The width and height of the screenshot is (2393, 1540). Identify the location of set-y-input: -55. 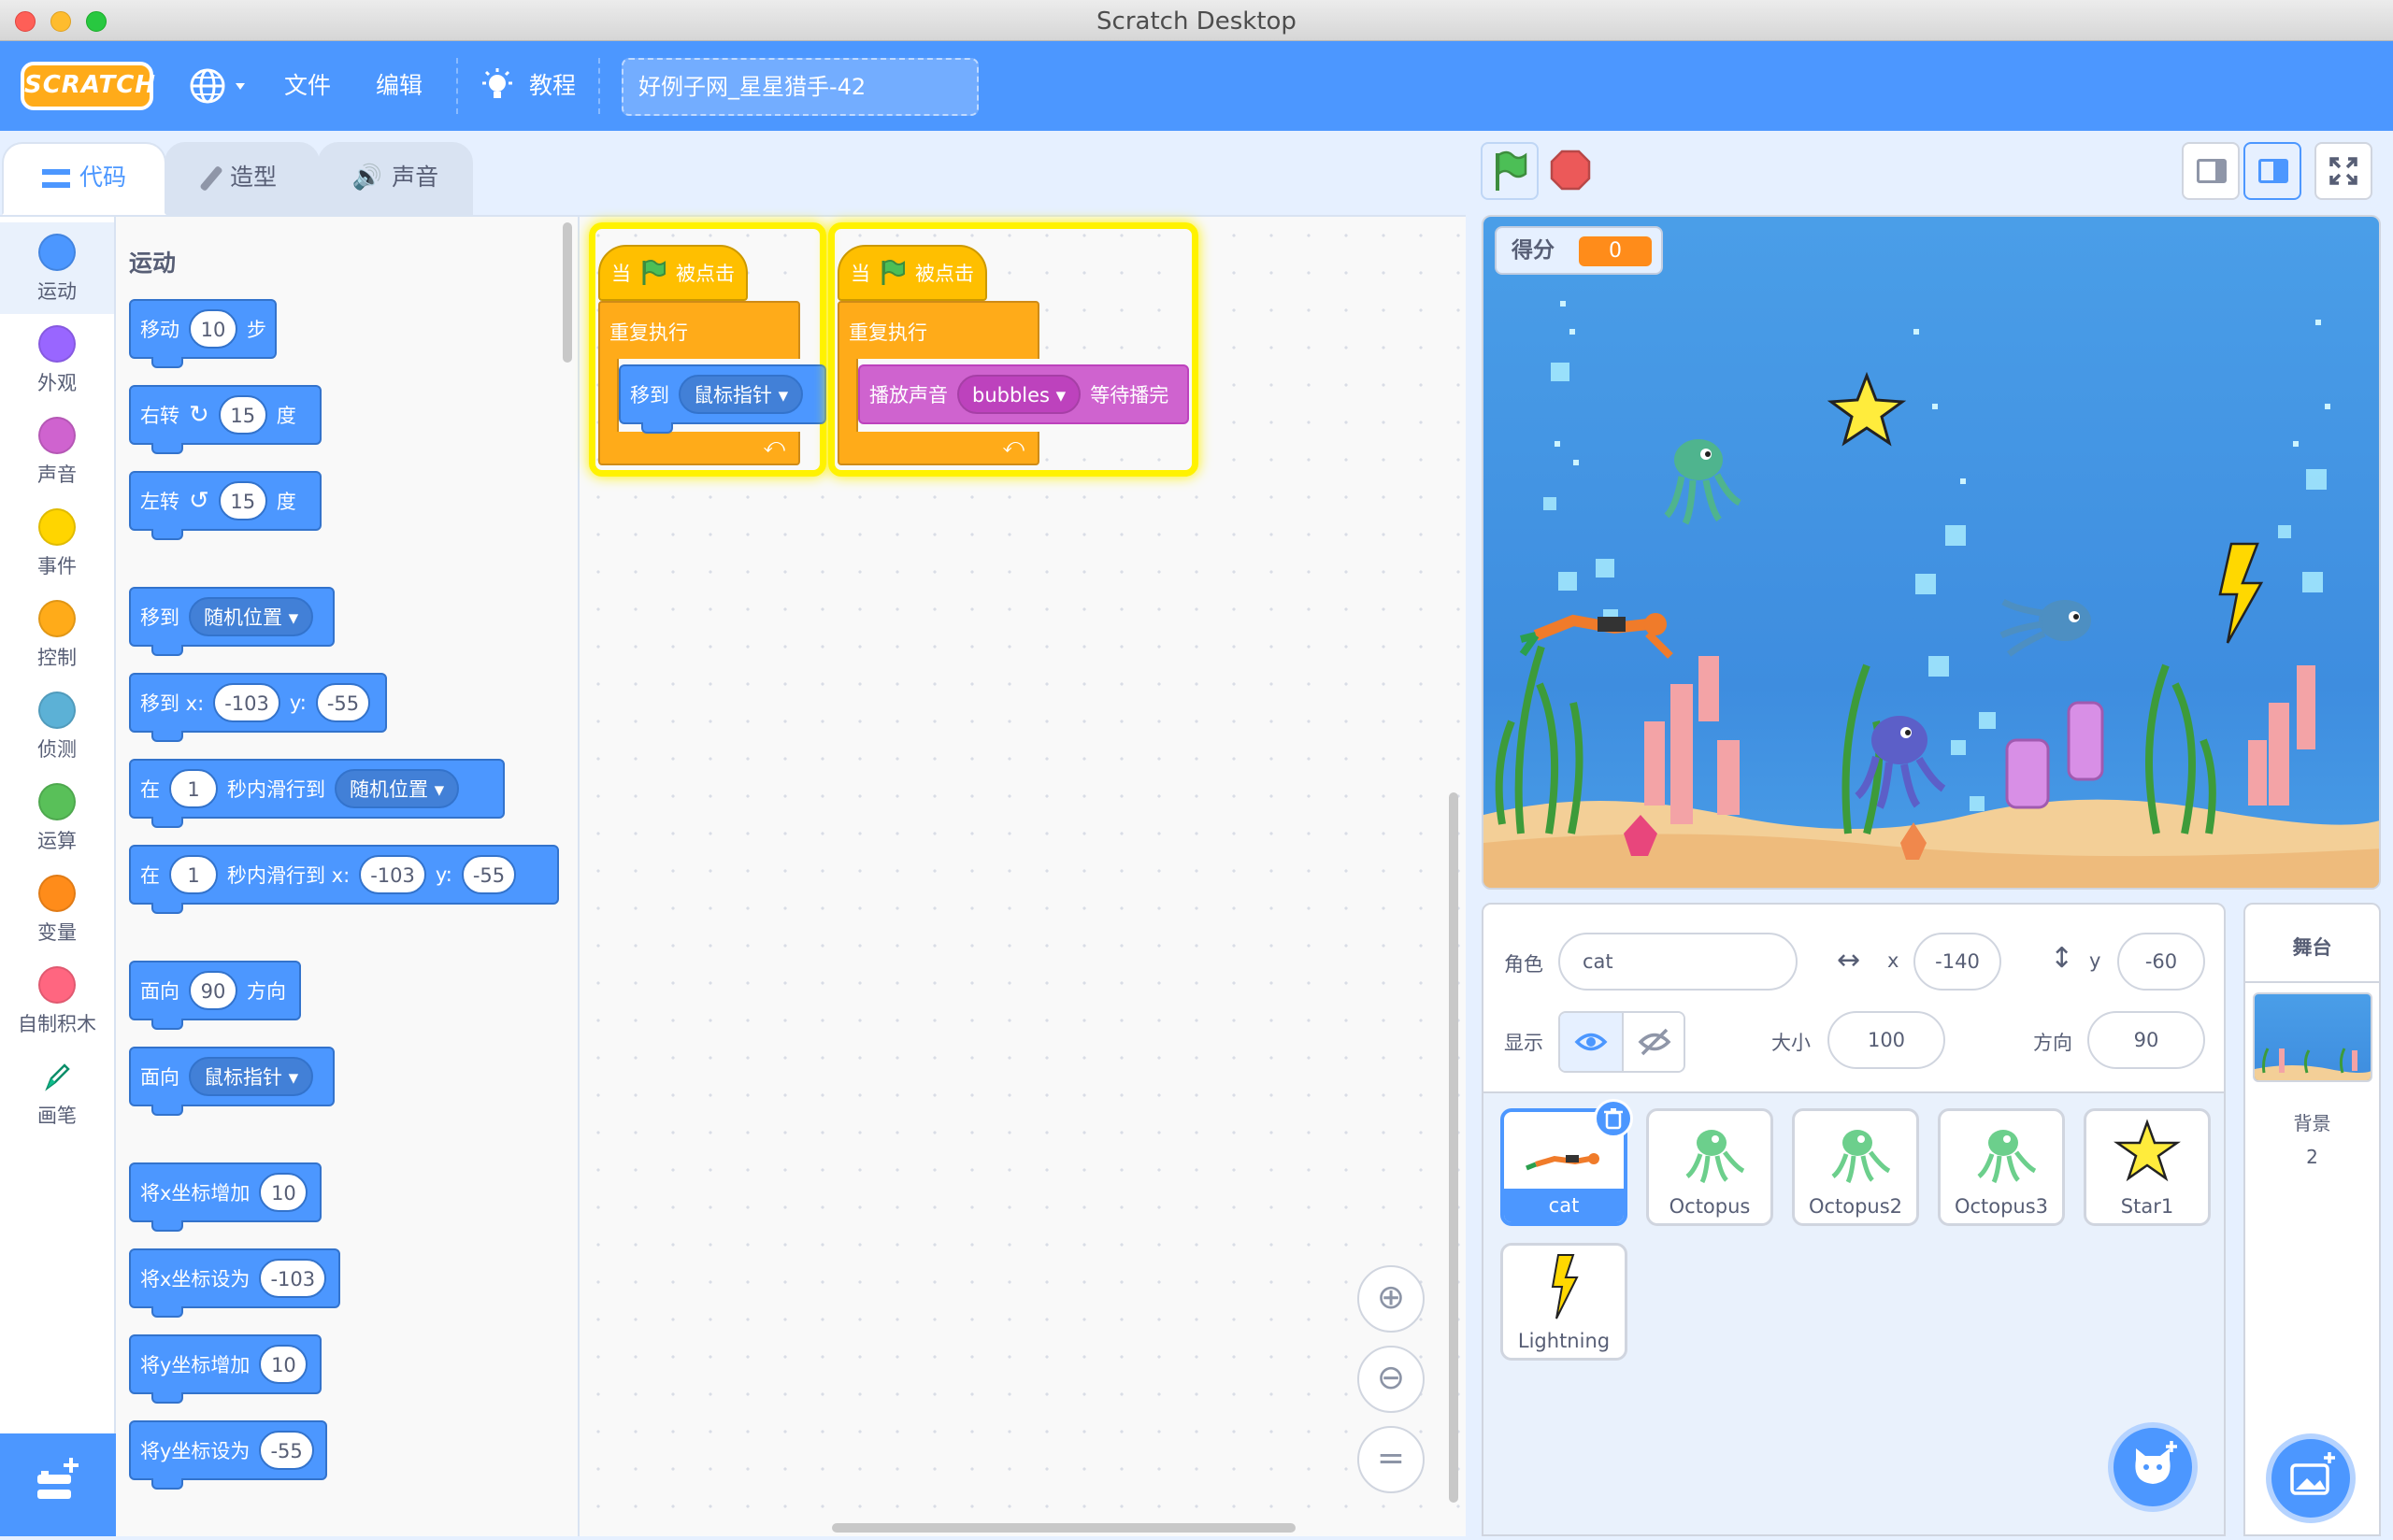
(287, 1450).